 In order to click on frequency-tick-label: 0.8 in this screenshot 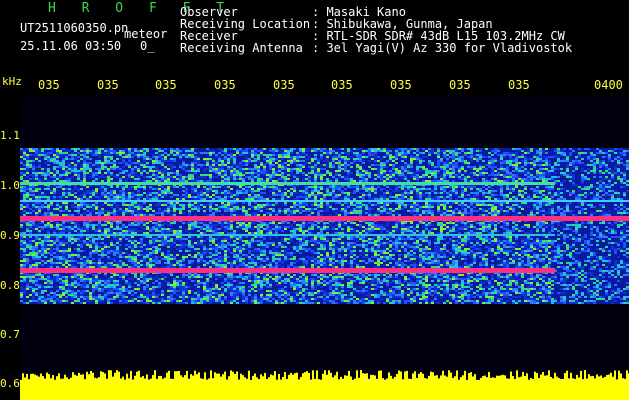, I will do `click(10, 285)`.